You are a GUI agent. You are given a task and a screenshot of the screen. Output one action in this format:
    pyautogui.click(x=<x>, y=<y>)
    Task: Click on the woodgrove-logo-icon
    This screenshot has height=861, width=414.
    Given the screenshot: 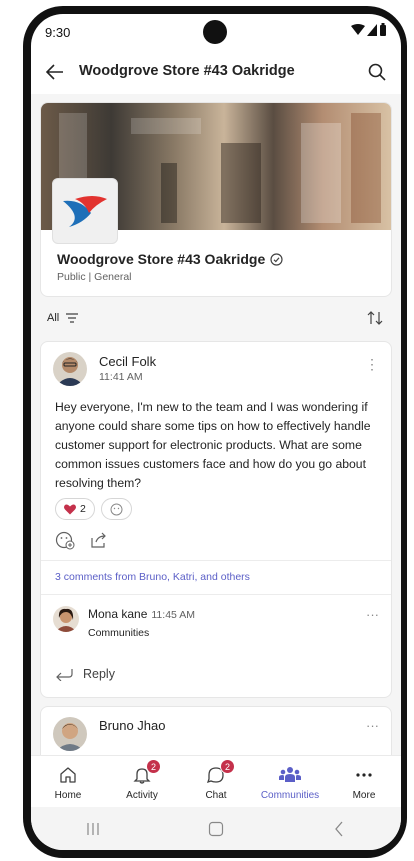 What is the action you would take?
    pyautogui.click(x=85, y=211)
    